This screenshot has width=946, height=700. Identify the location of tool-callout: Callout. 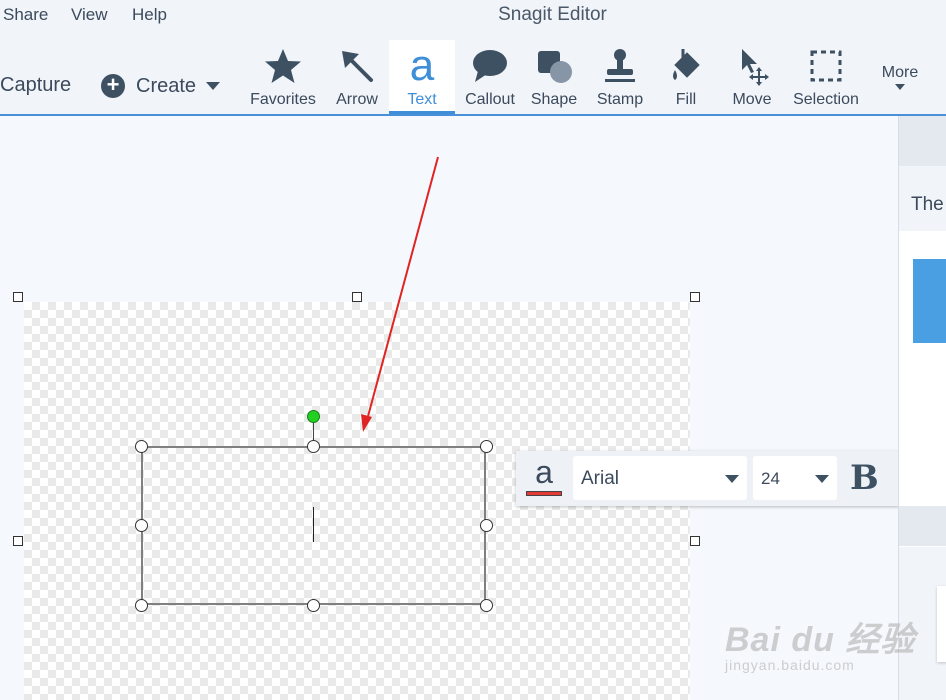
(490, 76).